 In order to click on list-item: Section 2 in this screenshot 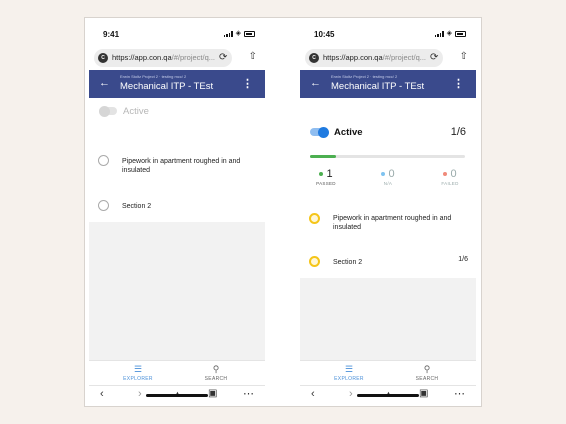, I will do `click(177, 206)`.